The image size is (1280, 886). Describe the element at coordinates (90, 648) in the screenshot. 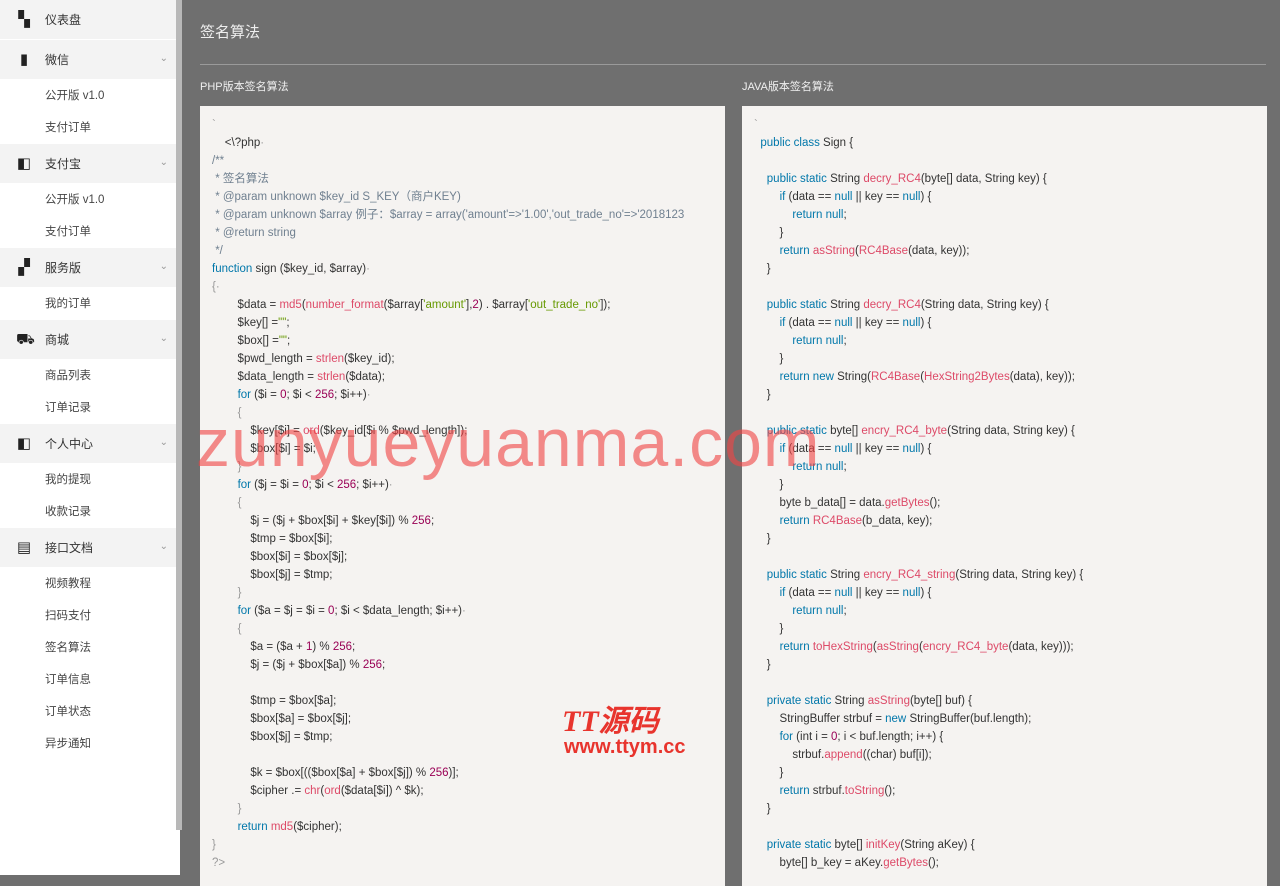

I see `sidebar-subitem: 签名算法` at that location.